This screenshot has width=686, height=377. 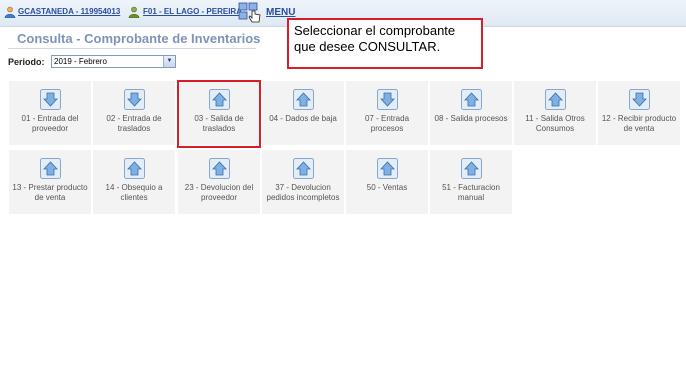 What do you see at coordinates (639, 113) in the screenshot?
I see `tile-12-recibir-producto: 12 - Recibir producto de venta` at bounding box center [639, 113].